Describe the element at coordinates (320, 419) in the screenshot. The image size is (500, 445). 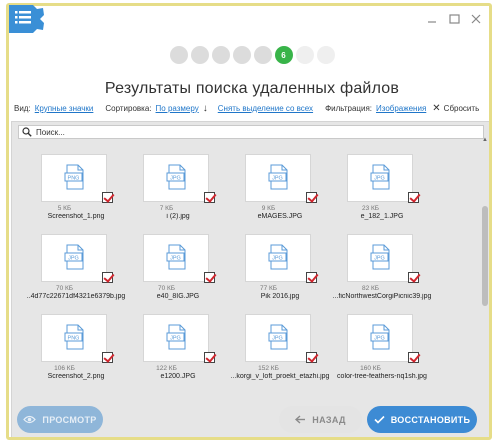
I see `back-button: НАЗАД` at that location.